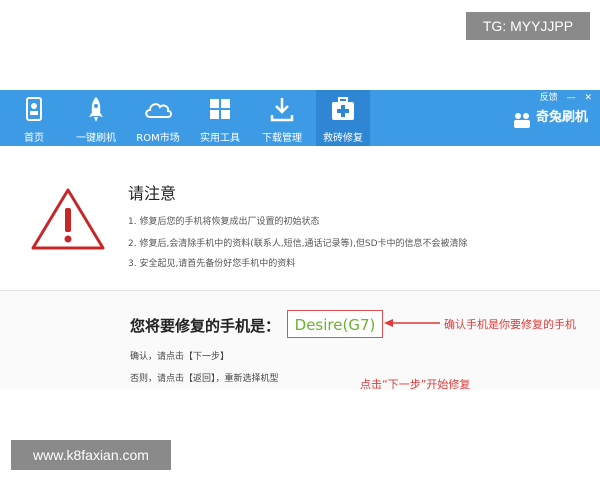 The image size is (600, 480). I want to click on tab-label: ROM市场, so click(158, 138).